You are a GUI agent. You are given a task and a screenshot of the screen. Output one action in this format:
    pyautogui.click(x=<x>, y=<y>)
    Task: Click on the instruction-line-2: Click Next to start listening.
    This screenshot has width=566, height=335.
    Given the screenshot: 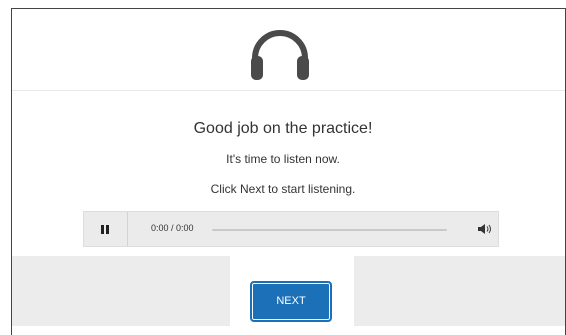 What is the action you would take?
    pyautogui.click(x=283, y=189)
    